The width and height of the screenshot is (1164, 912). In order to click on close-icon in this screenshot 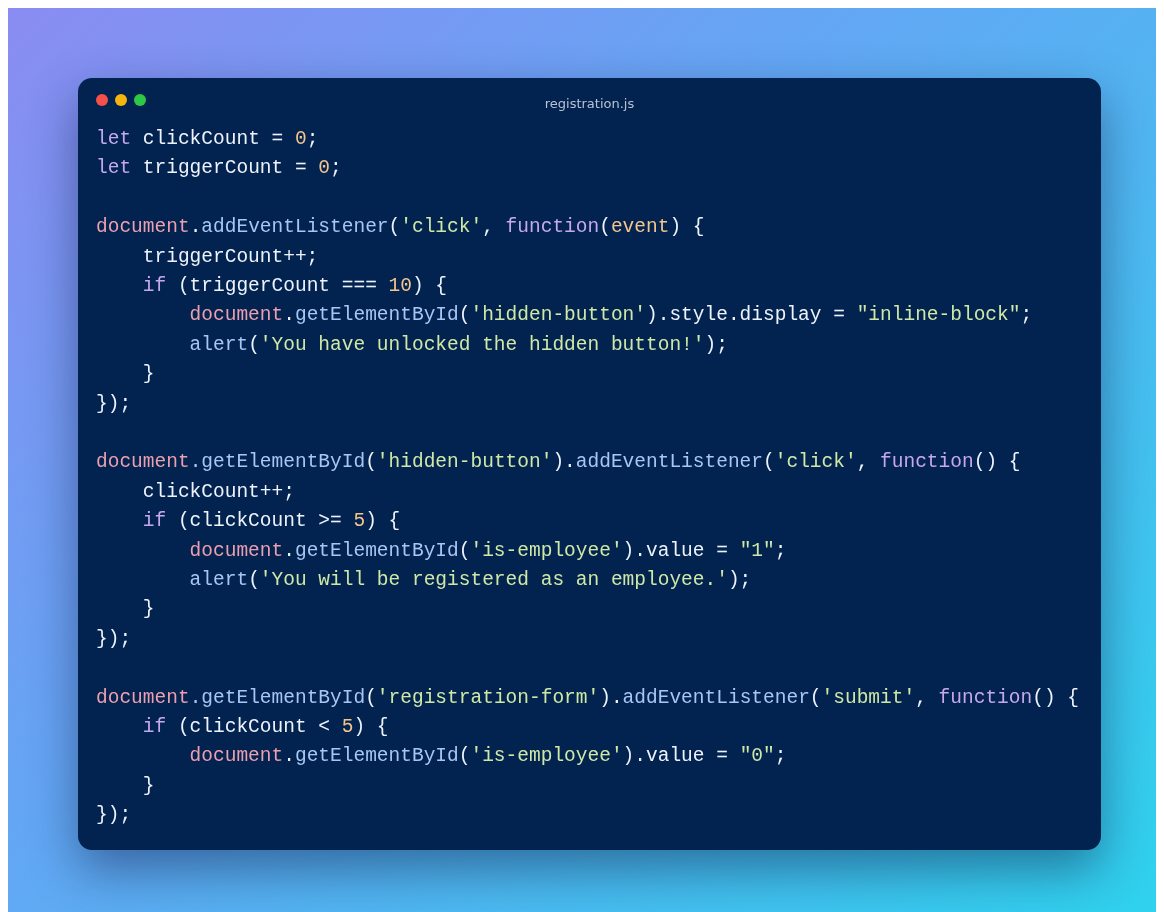, I will do `click(102, 100)`.